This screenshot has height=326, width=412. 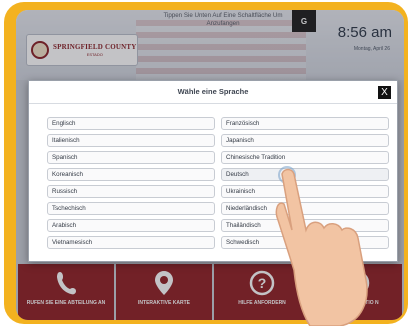 What do you see at coordinates (131, 225) in the screenshot?
I see `language-option: Arabisch` at bounding box center [131, 225].